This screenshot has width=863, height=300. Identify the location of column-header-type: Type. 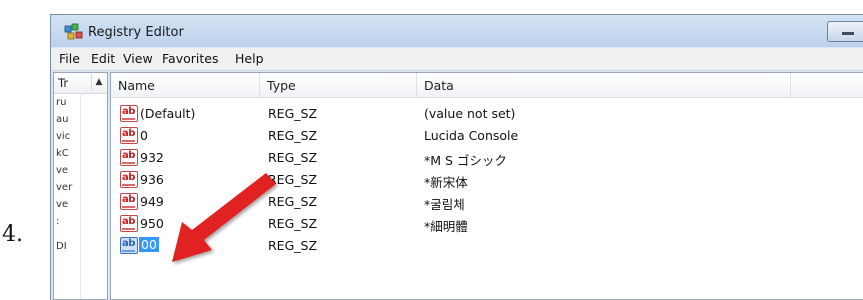
(338, 85).